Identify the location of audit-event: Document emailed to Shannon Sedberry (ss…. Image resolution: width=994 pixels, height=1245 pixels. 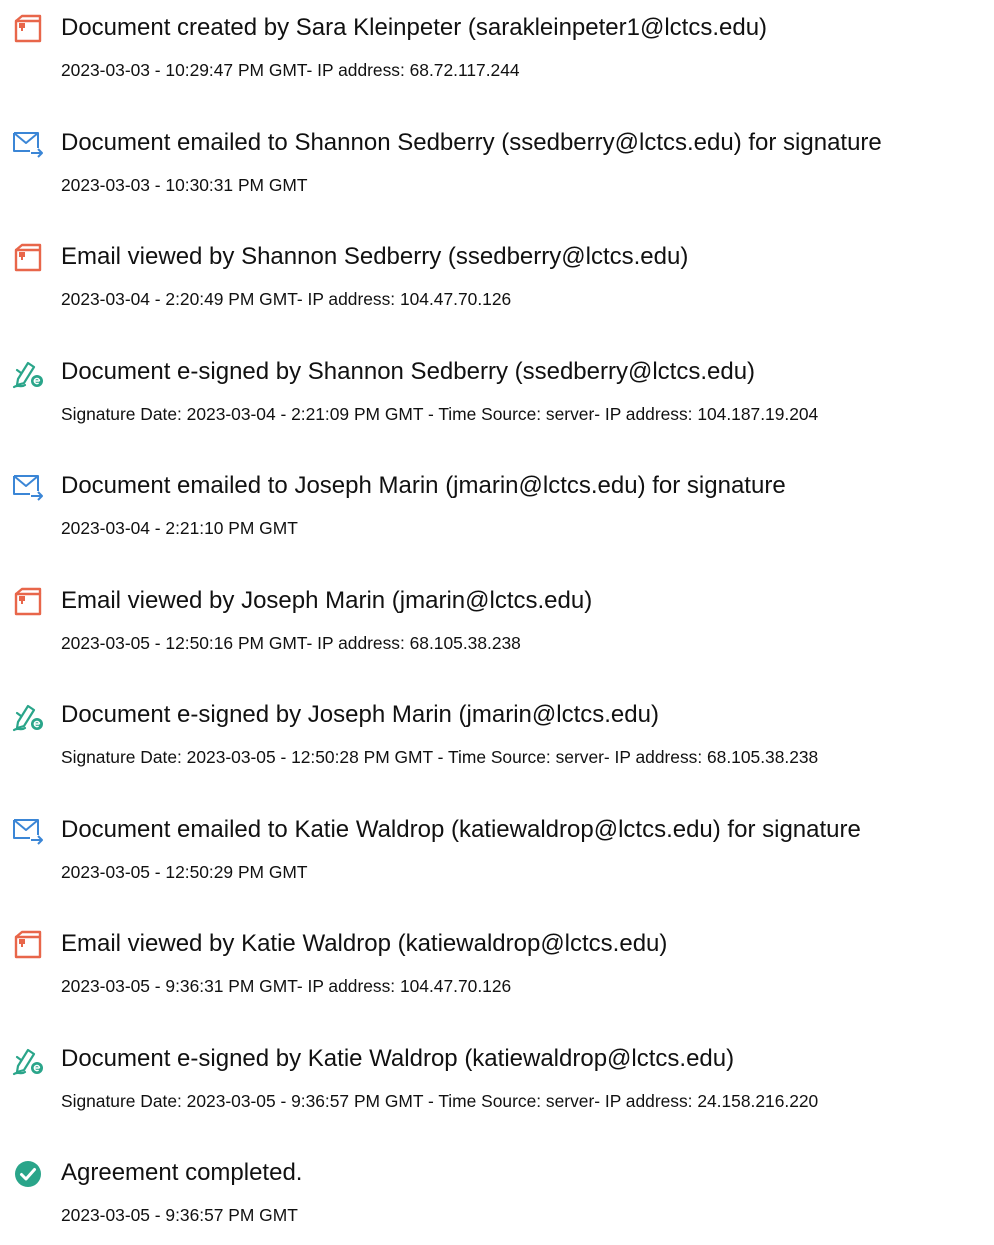
(497, 165).